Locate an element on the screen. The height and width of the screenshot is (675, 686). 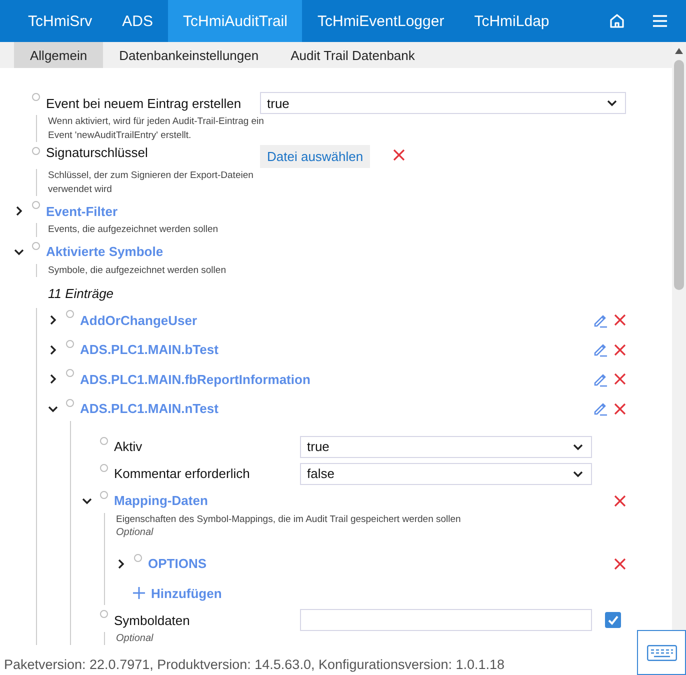
add-button: Hinzufügen is located at coordinates (177, 593).